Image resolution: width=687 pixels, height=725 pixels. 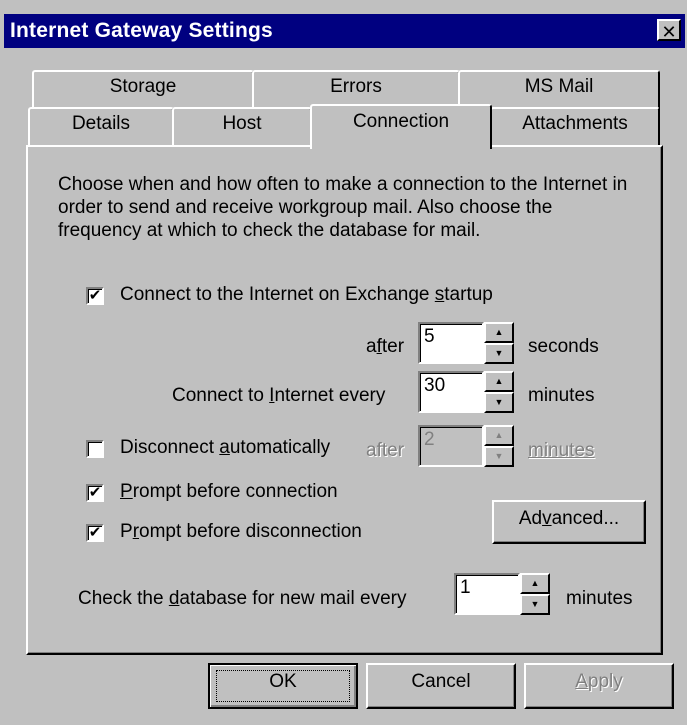 What do you see at coordinates (487, 594) in the screenshot?
I see `check-database-interval-input: 1` at bounding box center [487, 594].